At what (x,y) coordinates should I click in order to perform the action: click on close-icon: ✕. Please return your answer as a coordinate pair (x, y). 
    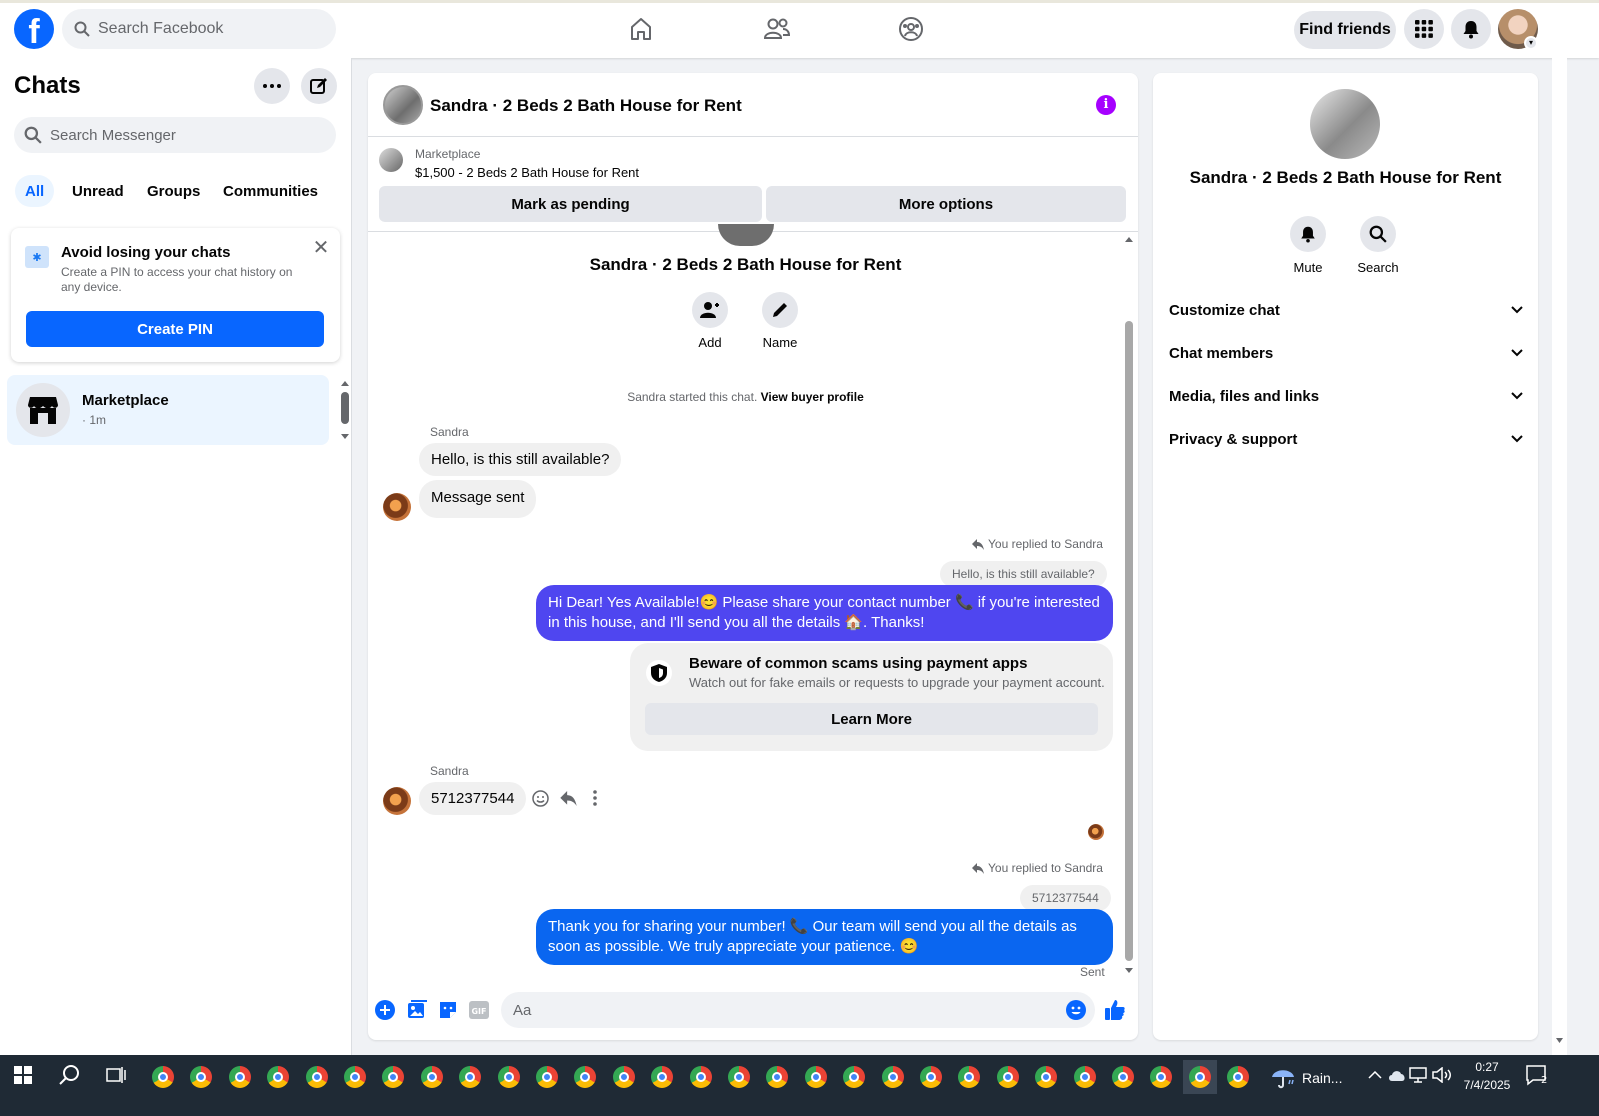
    Looking at the image, I should click on (321, 248).